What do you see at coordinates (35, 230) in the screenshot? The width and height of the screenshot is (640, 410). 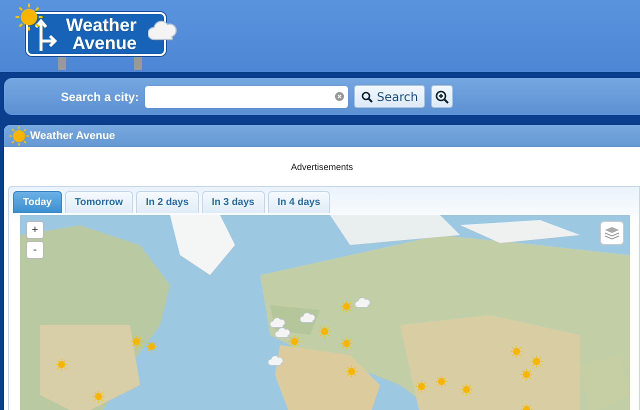 I see `zoom-in-button: +` at bounding box center [35, 230].